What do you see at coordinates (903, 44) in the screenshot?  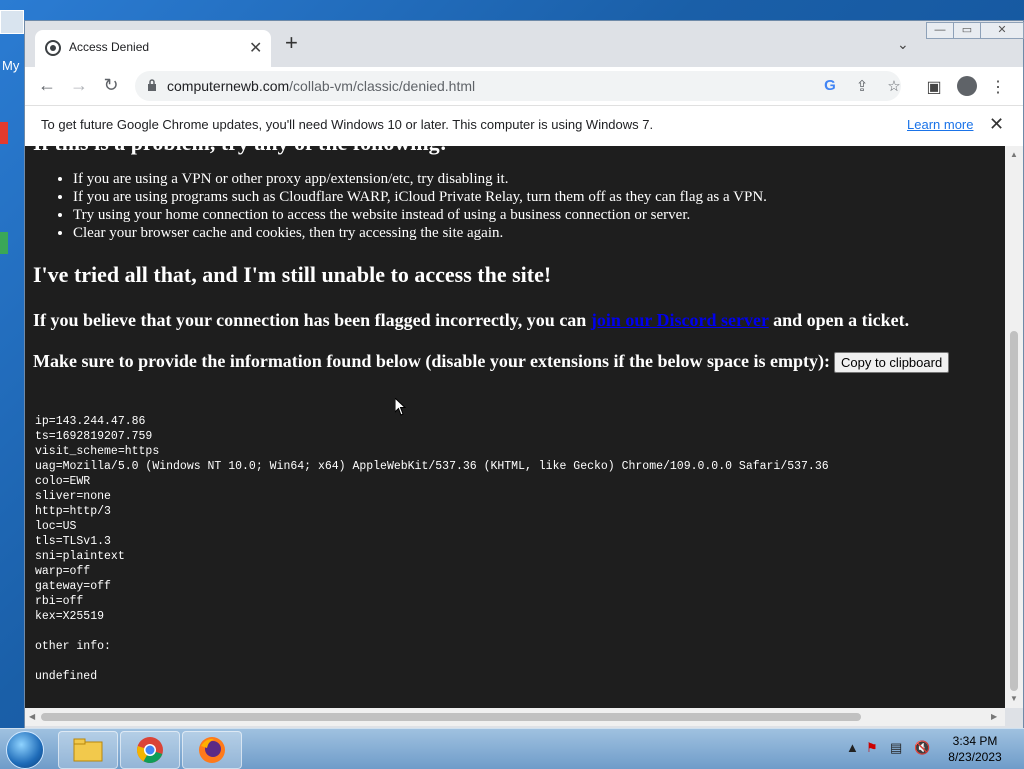 I see `tab-search-chevron-icon: ⌄` at bounding box center [903, 44].